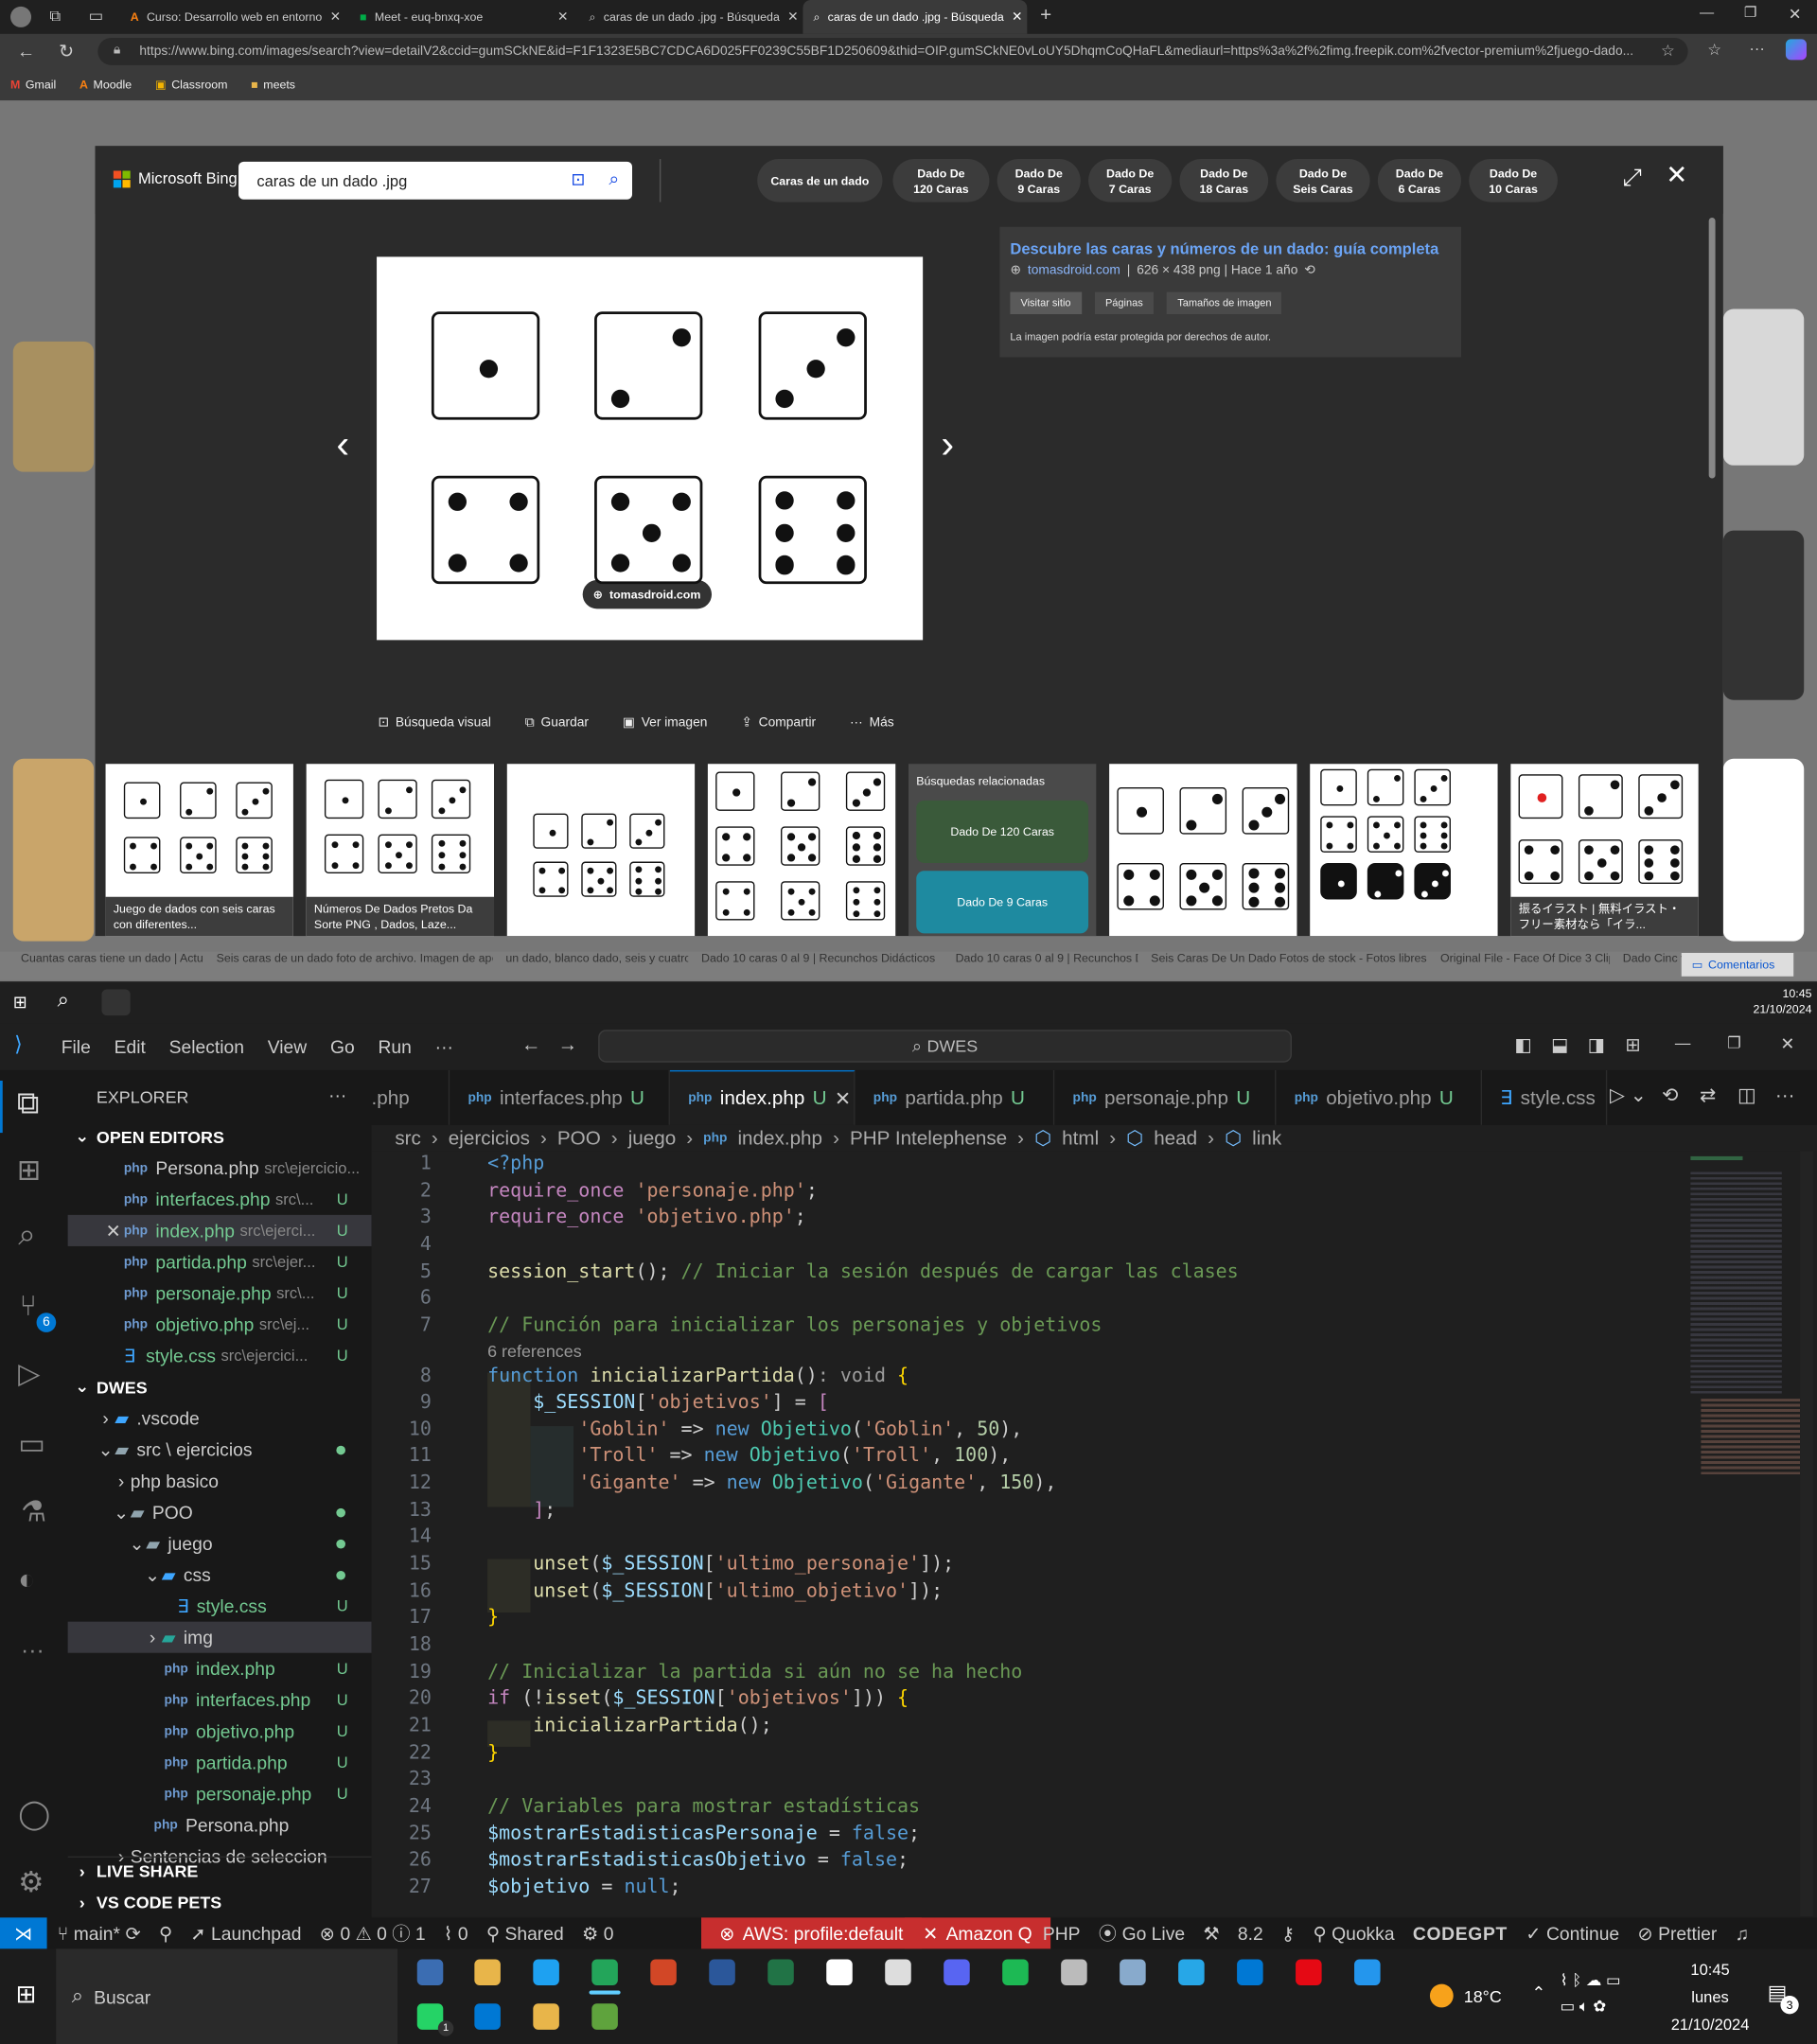 The width and height of the screenshot is (1817, 2044). What do you see at coordinates (604, 2016) in the screenshot?
I see `minecraft-icon` at bounding box center [604, 2016].